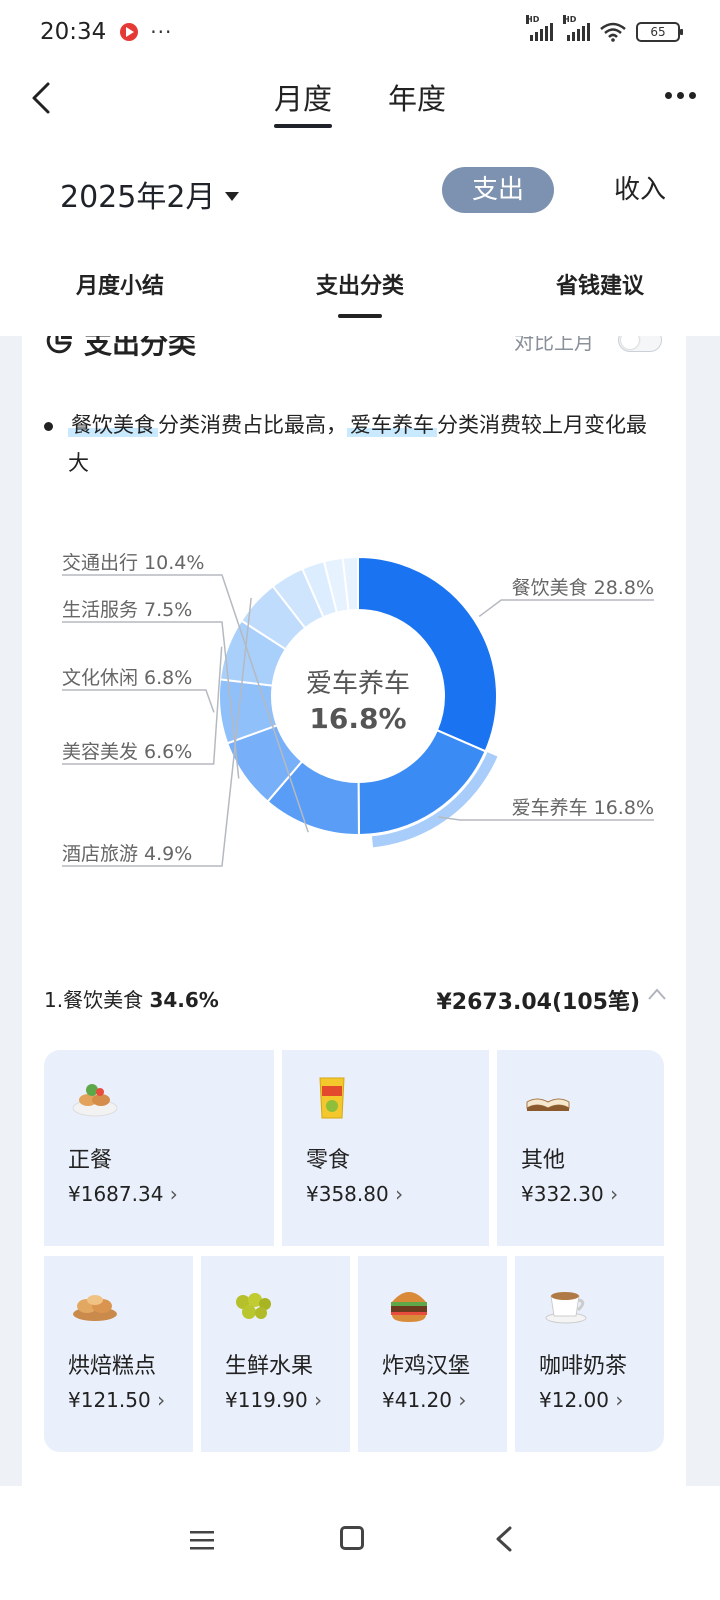 Image resolution: width=720 pixels, height=1600 pixels. What do you see at coordinates (583, 808) in the screenshot?
I see `chart-slice-label: 爱车养车 16.8%` at bounding box center [583, 808].